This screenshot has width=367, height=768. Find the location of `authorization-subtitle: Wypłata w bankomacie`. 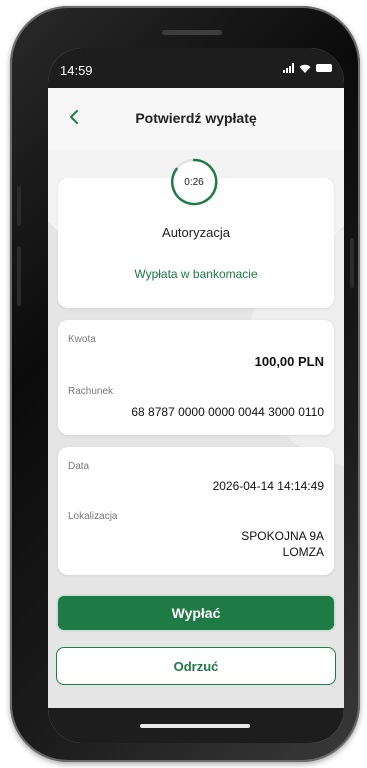

authorization-subtitle: Wypłata w bankomacie is located at coordinates (196, 274).